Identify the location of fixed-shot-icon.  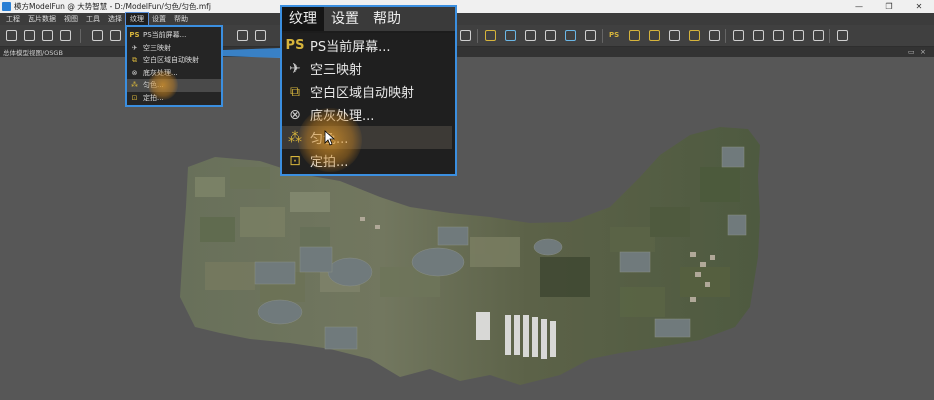
(714, 35).